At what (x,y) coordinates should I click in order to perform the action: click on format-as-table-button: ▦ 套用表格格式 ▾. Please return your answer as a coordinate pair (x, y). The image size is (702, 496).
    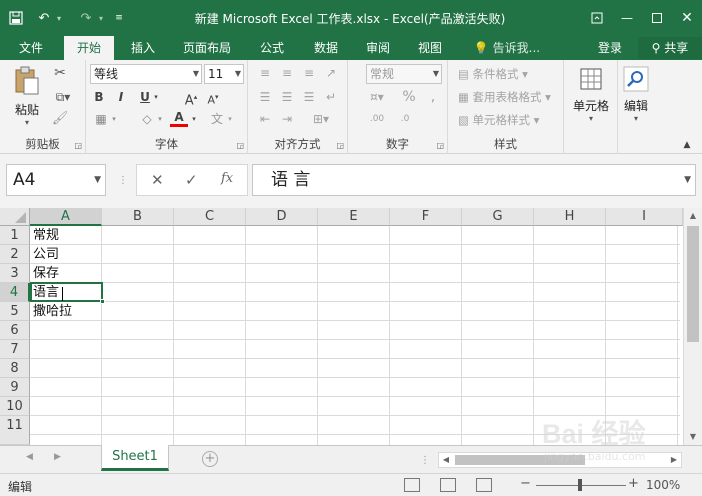
    Looking at the image, I should click on (504, 97).